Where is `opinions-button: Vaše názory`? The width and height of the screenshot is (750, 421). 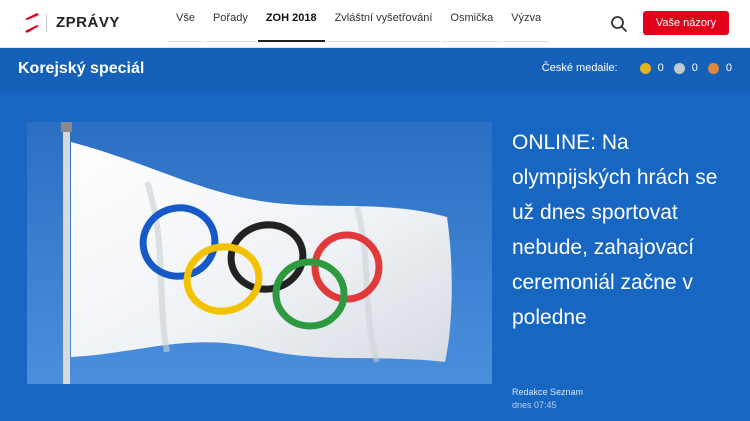
opinions-button: Vaše názory is located at coordinates (686, 23).